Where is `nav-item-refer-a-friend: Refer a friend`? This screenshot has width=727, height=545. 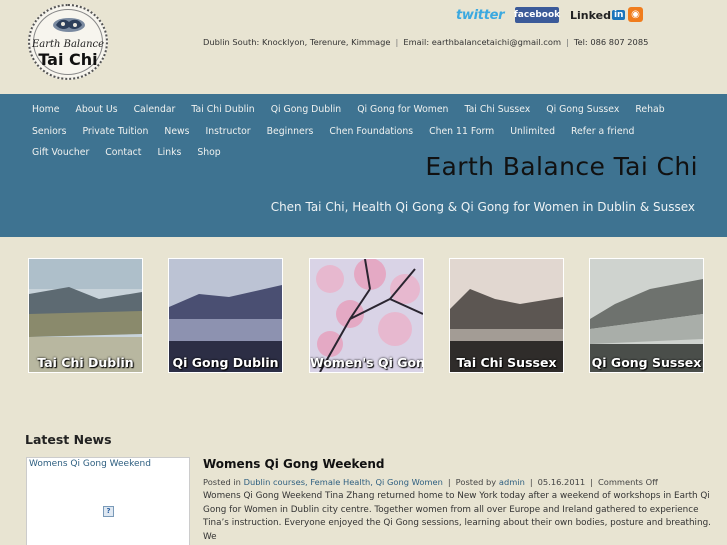 nav-item-refer-a-friend: Refer a friend is located at coordinates (602, 132).